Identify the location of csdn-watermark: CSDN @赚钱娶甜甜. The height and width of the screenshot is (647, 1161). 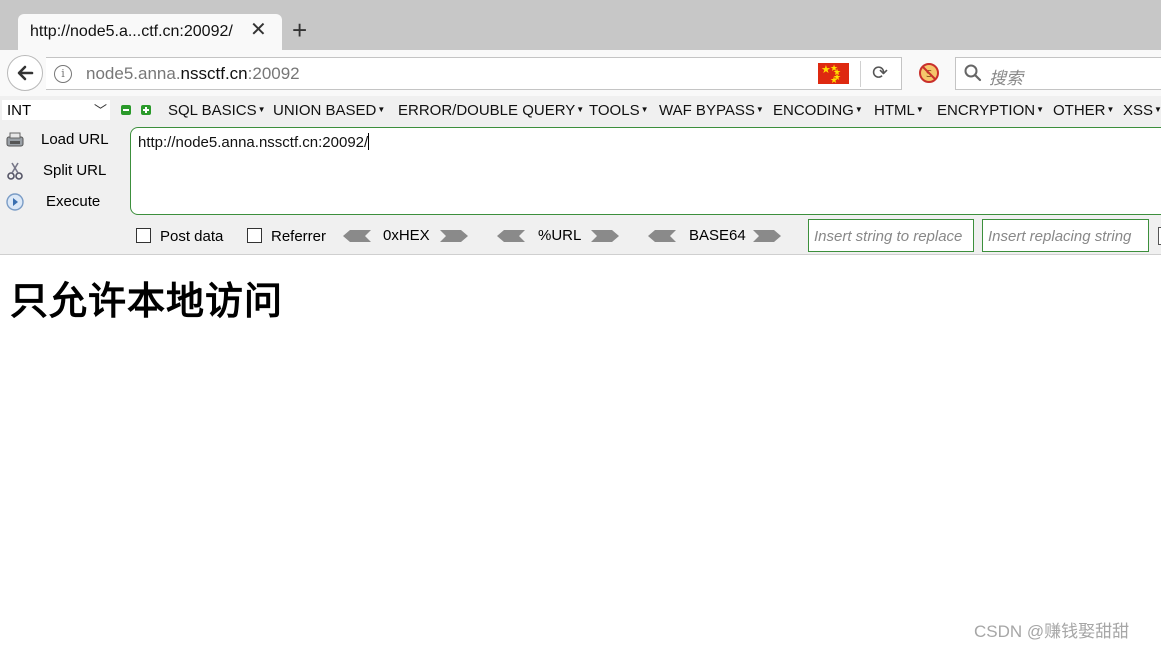
(1052, 631).